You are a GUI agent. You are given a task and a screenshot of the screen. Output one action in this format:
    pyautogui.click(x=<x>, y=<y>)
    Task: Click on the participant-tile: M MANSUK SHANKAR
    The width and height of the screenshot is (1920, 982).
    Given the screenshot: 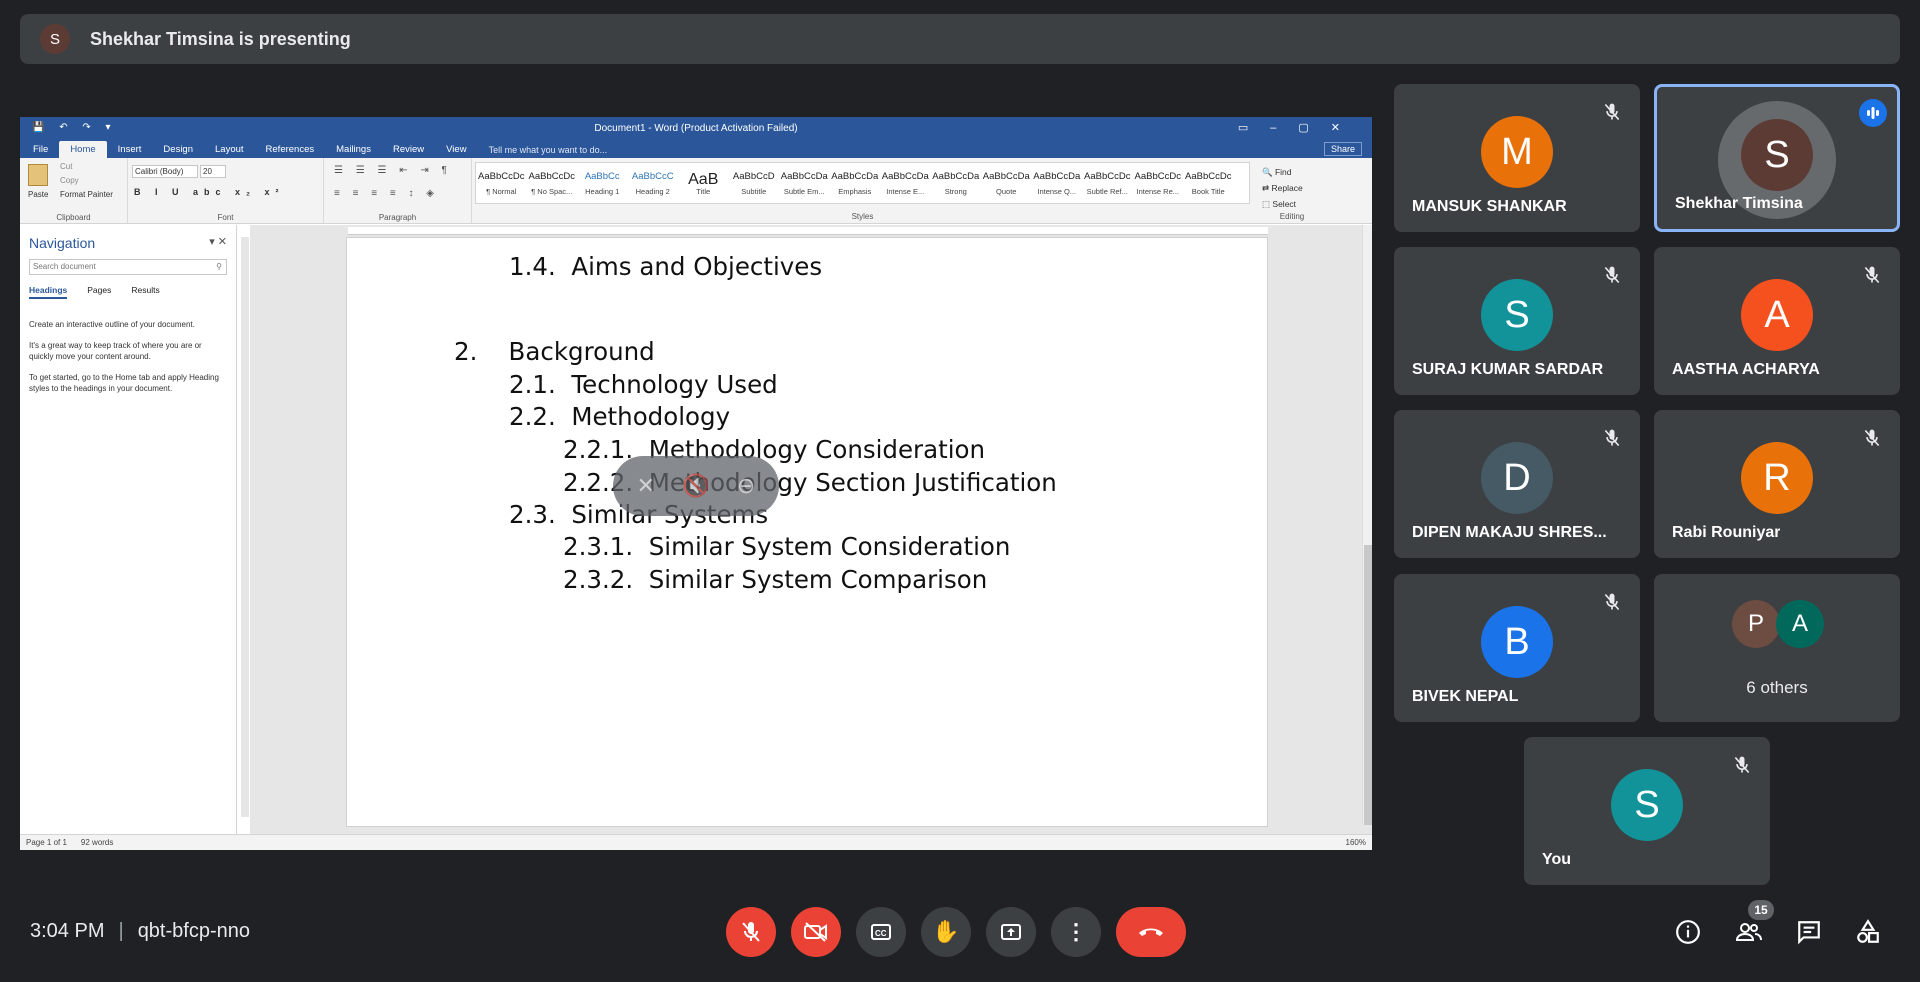 What is the action you would take?
    pyautogui.click(x=1517, y=158)
    